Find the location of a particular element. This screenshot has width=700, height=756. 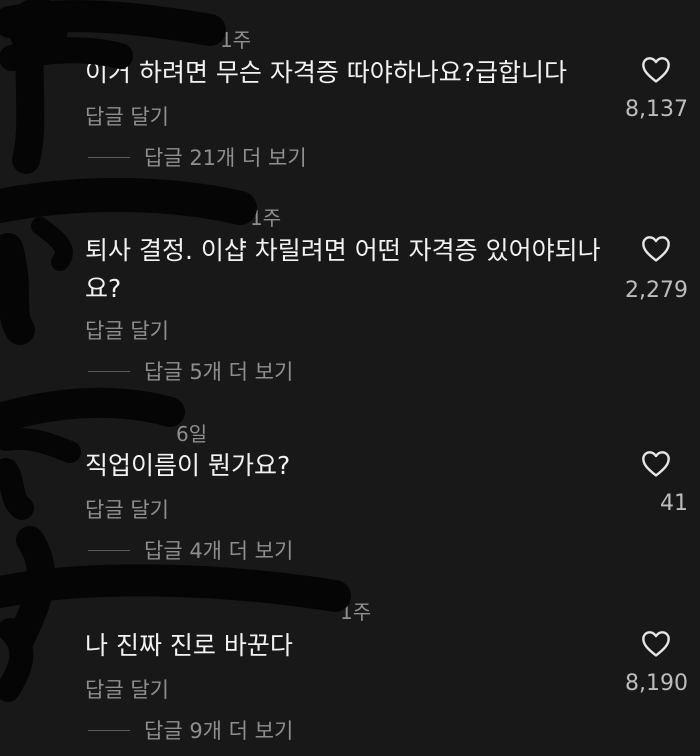

heart-outline-icon is located at coordinates (656, 643).